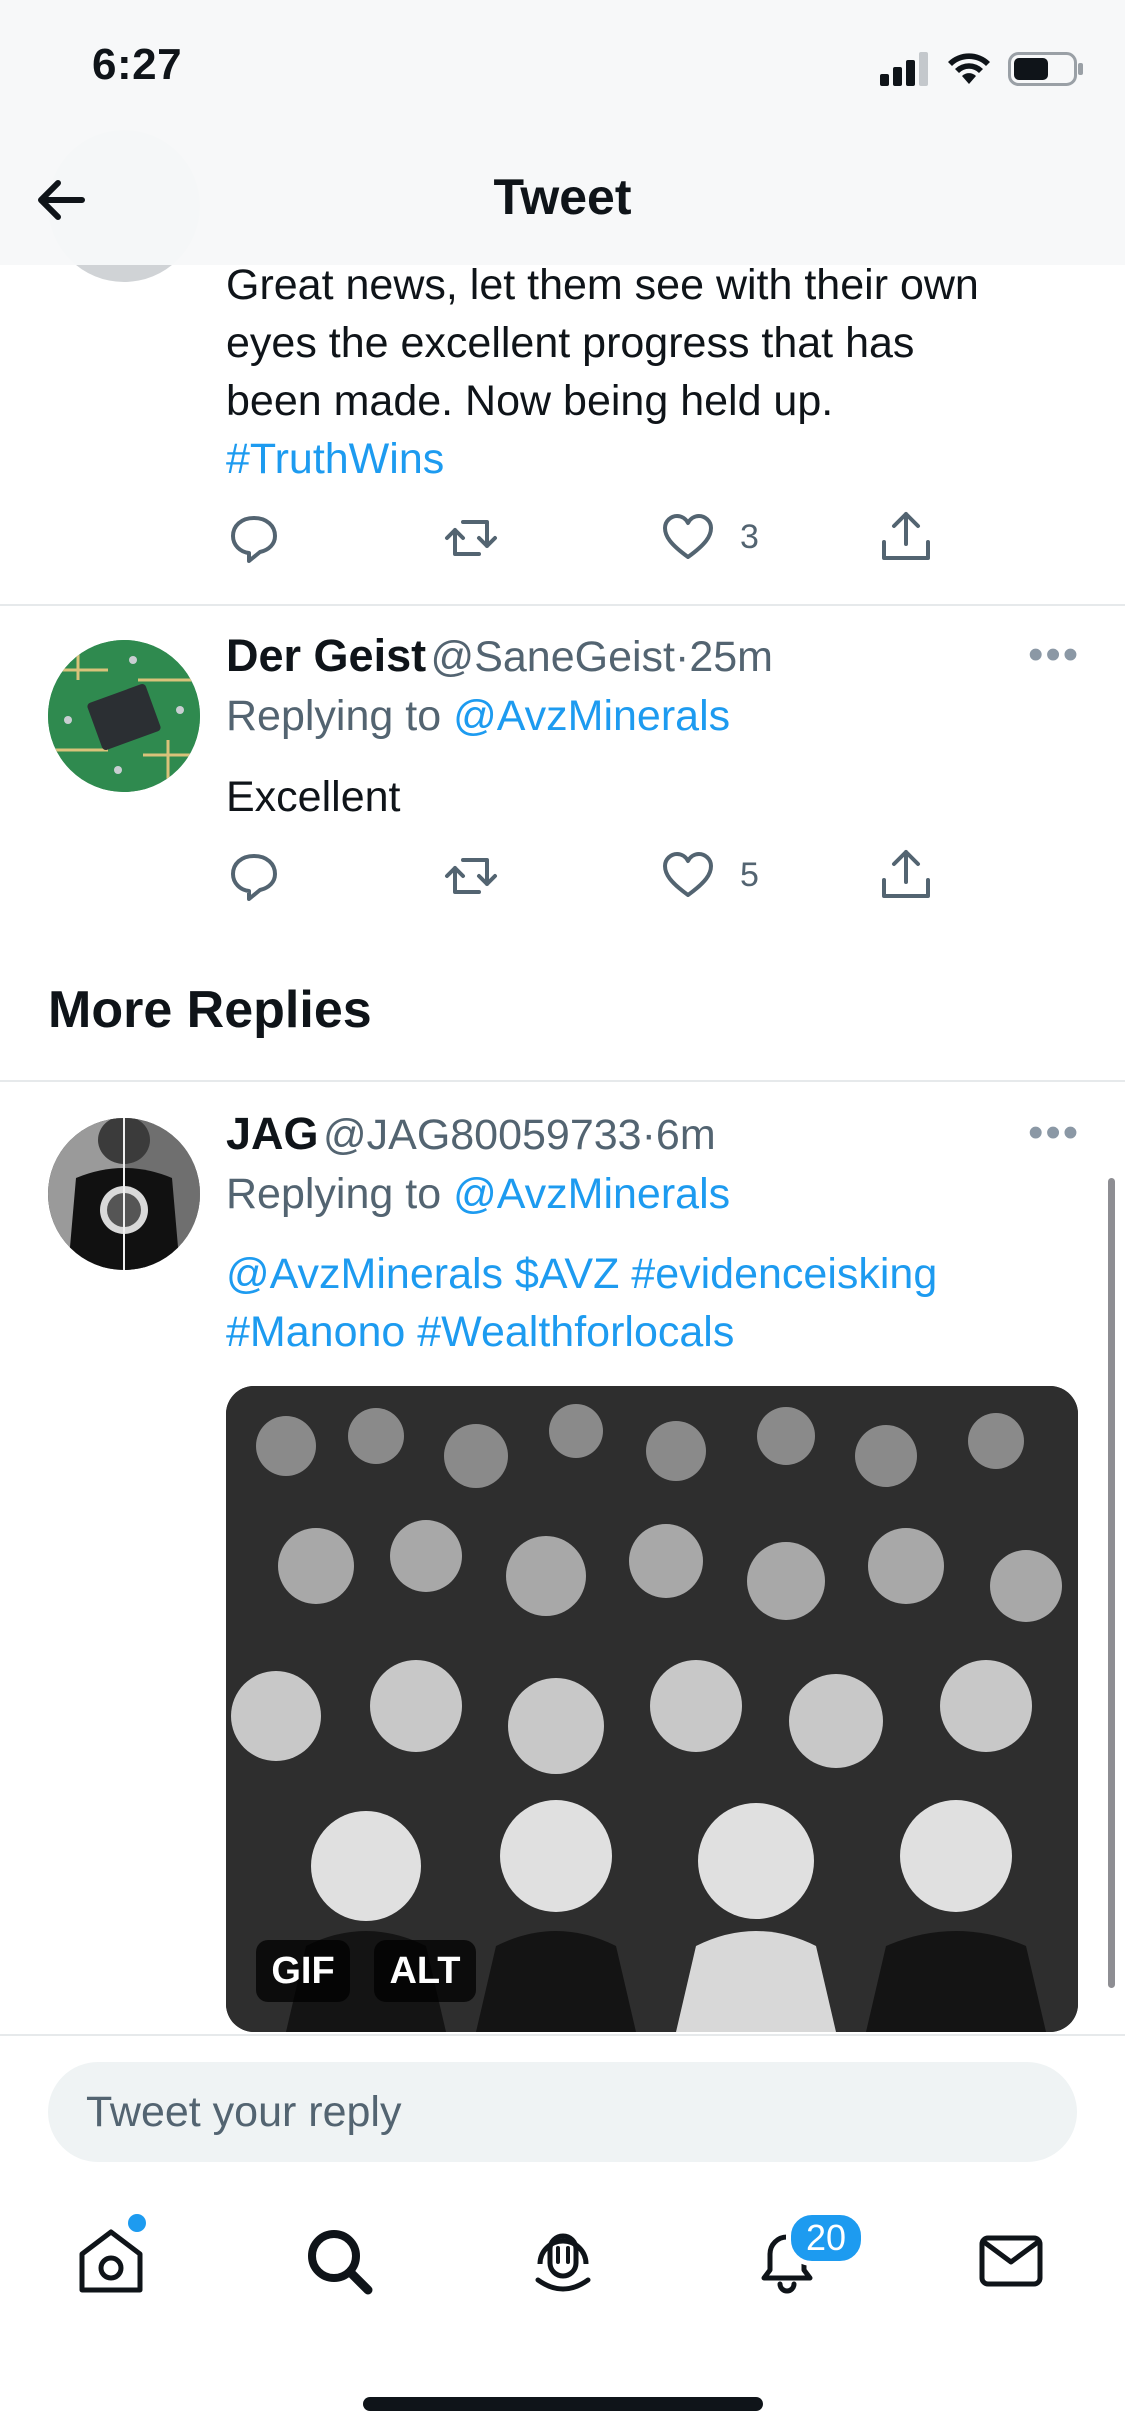 Image resolution: width=1125 pixels, height=2436 pixels. I want to click on tweet-time: 25m, so click(731, 657).